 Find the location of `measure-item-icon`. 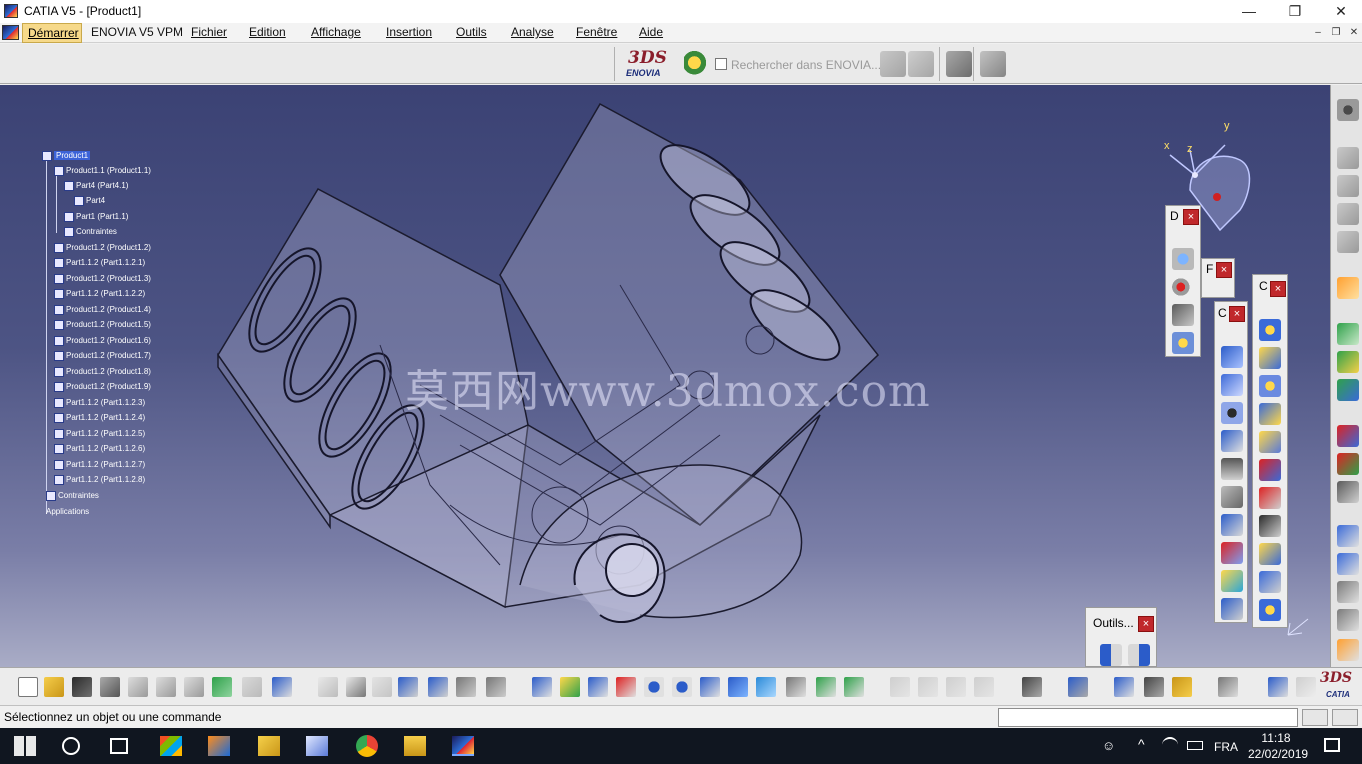

measure-item-icon is located at coordinates (1154, 687).